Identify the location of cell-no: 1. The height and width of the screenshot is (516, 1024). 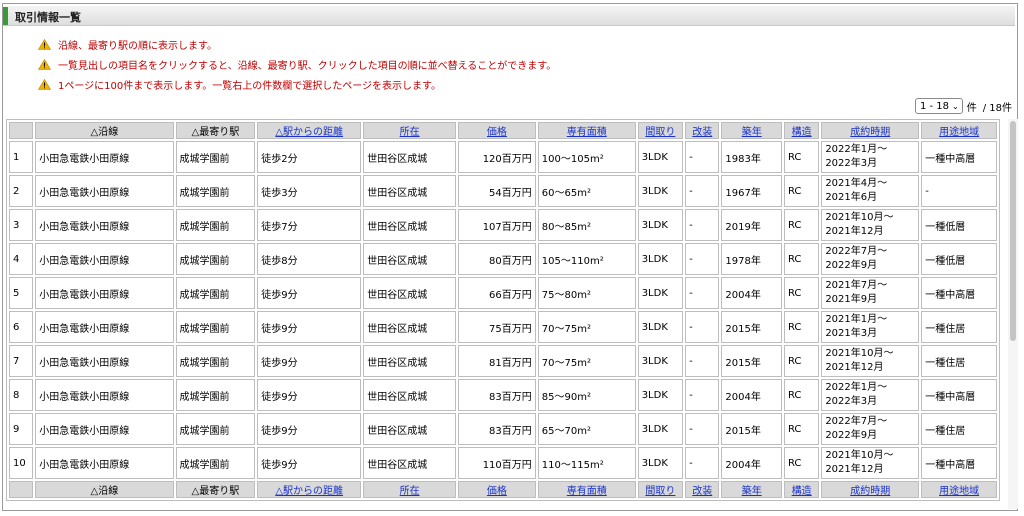
(21, 157).